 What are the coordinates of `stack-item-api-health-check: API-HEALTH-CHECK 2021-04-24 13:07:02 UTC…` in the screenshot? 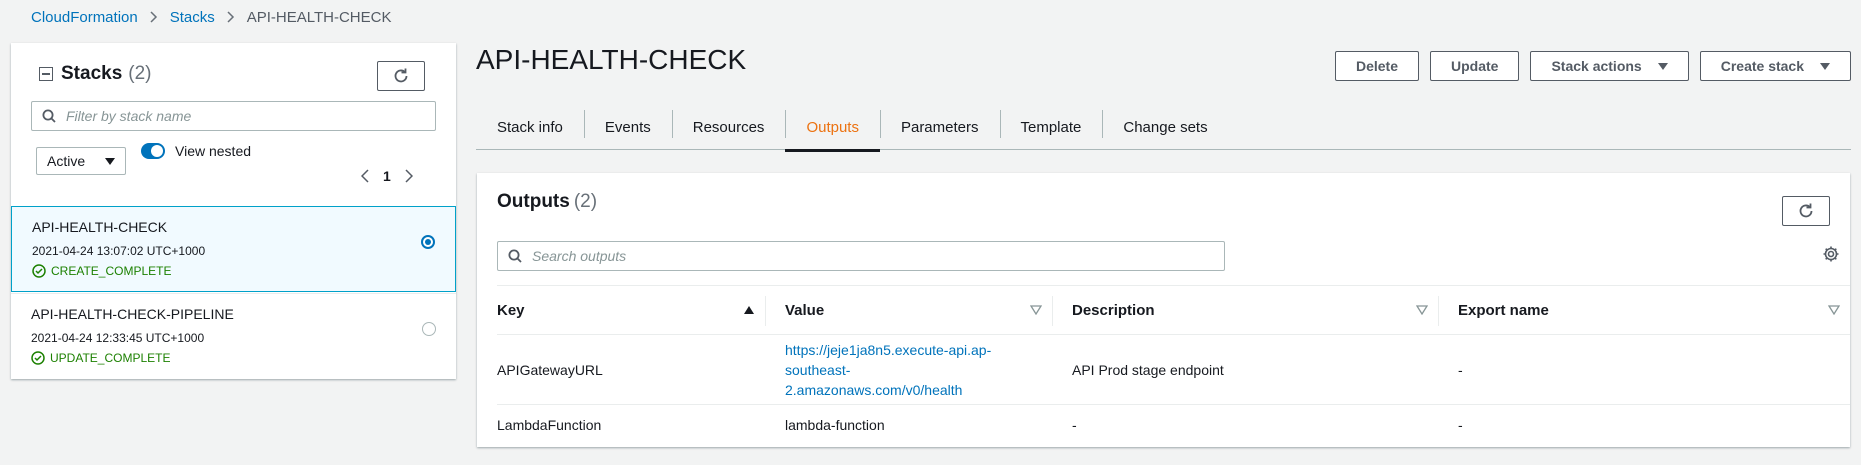 It's located at (233, 249).